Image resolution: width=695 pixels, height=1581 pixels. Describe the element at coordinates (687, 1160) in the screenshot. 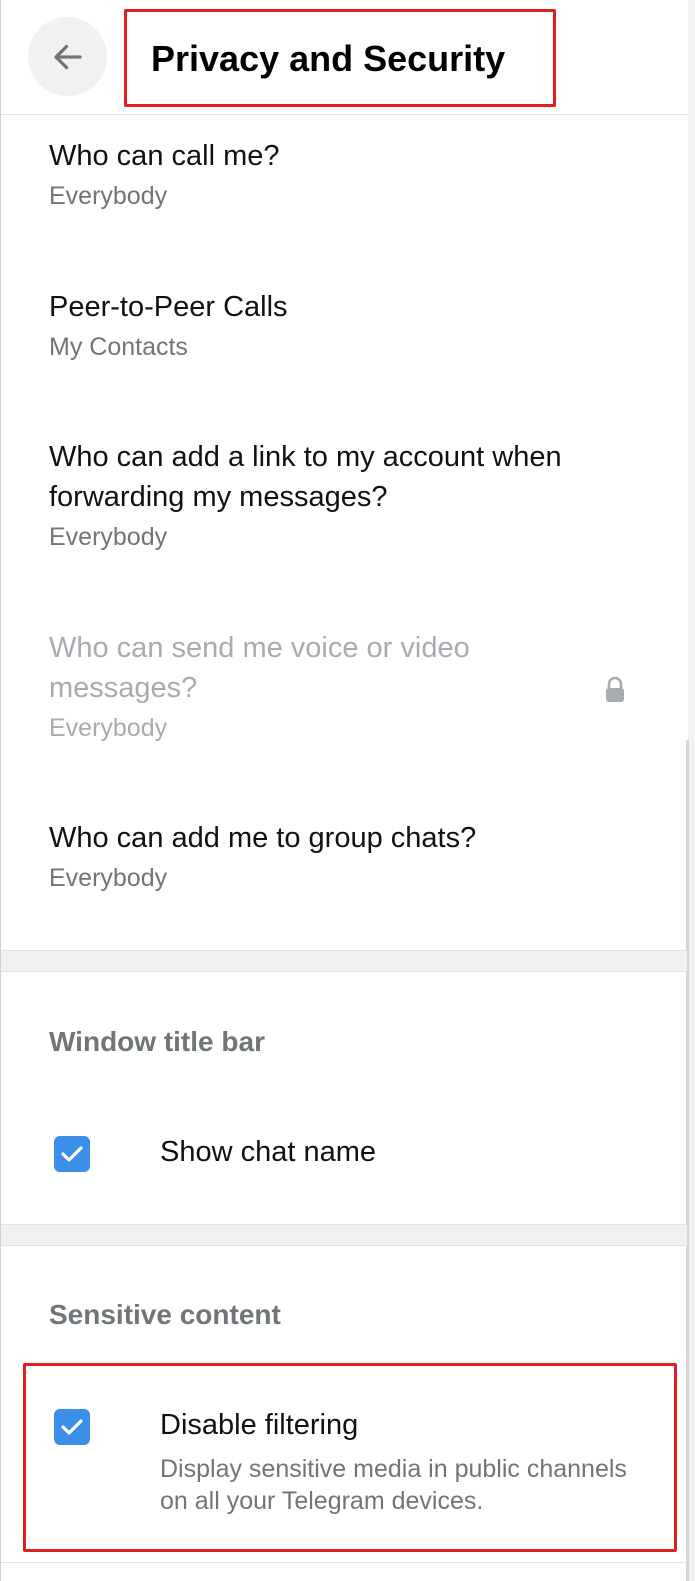

I see `scrollbar-thumb` at that location.